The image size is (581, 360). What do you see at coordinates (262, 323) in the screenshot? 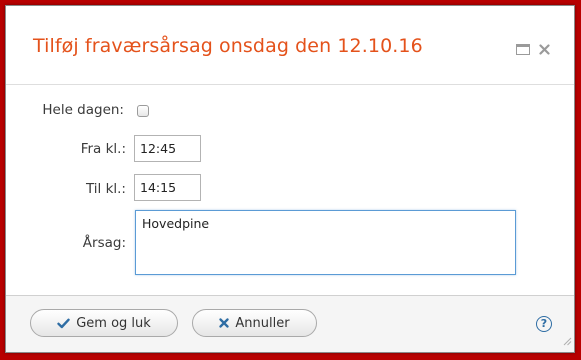
I see `cancel-label: Annuller` at bounding box center [262, 323].